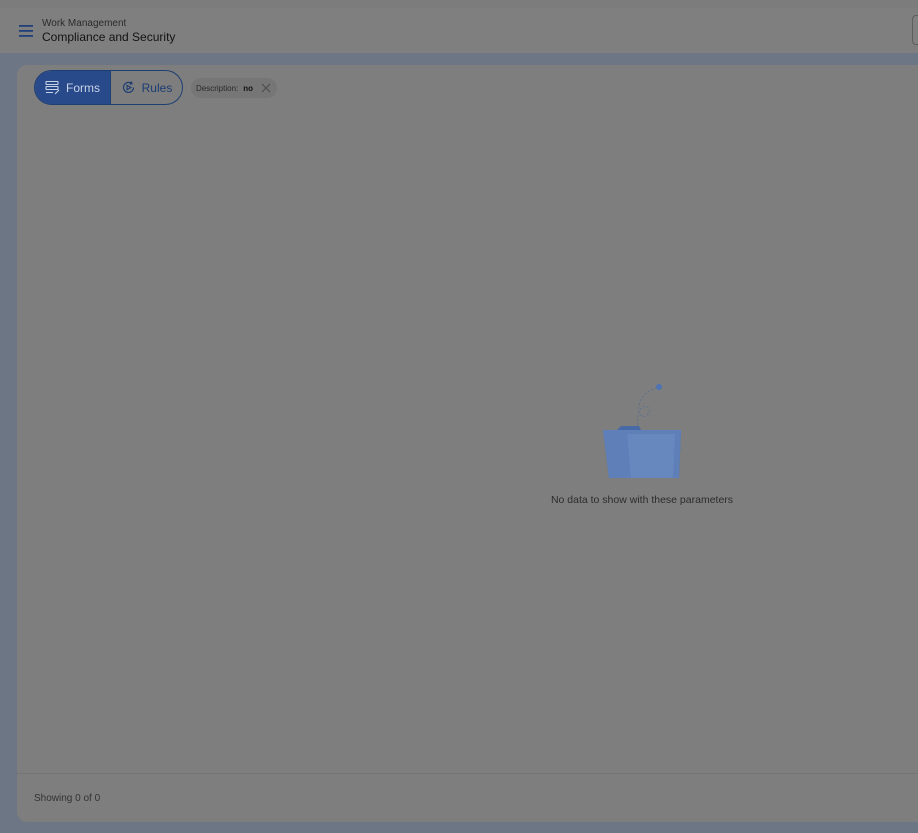  What do you see at coordinates (82, 87) in the screenshot?
I see `tab-forms-label: Forms` at bounding box center [82, 87].